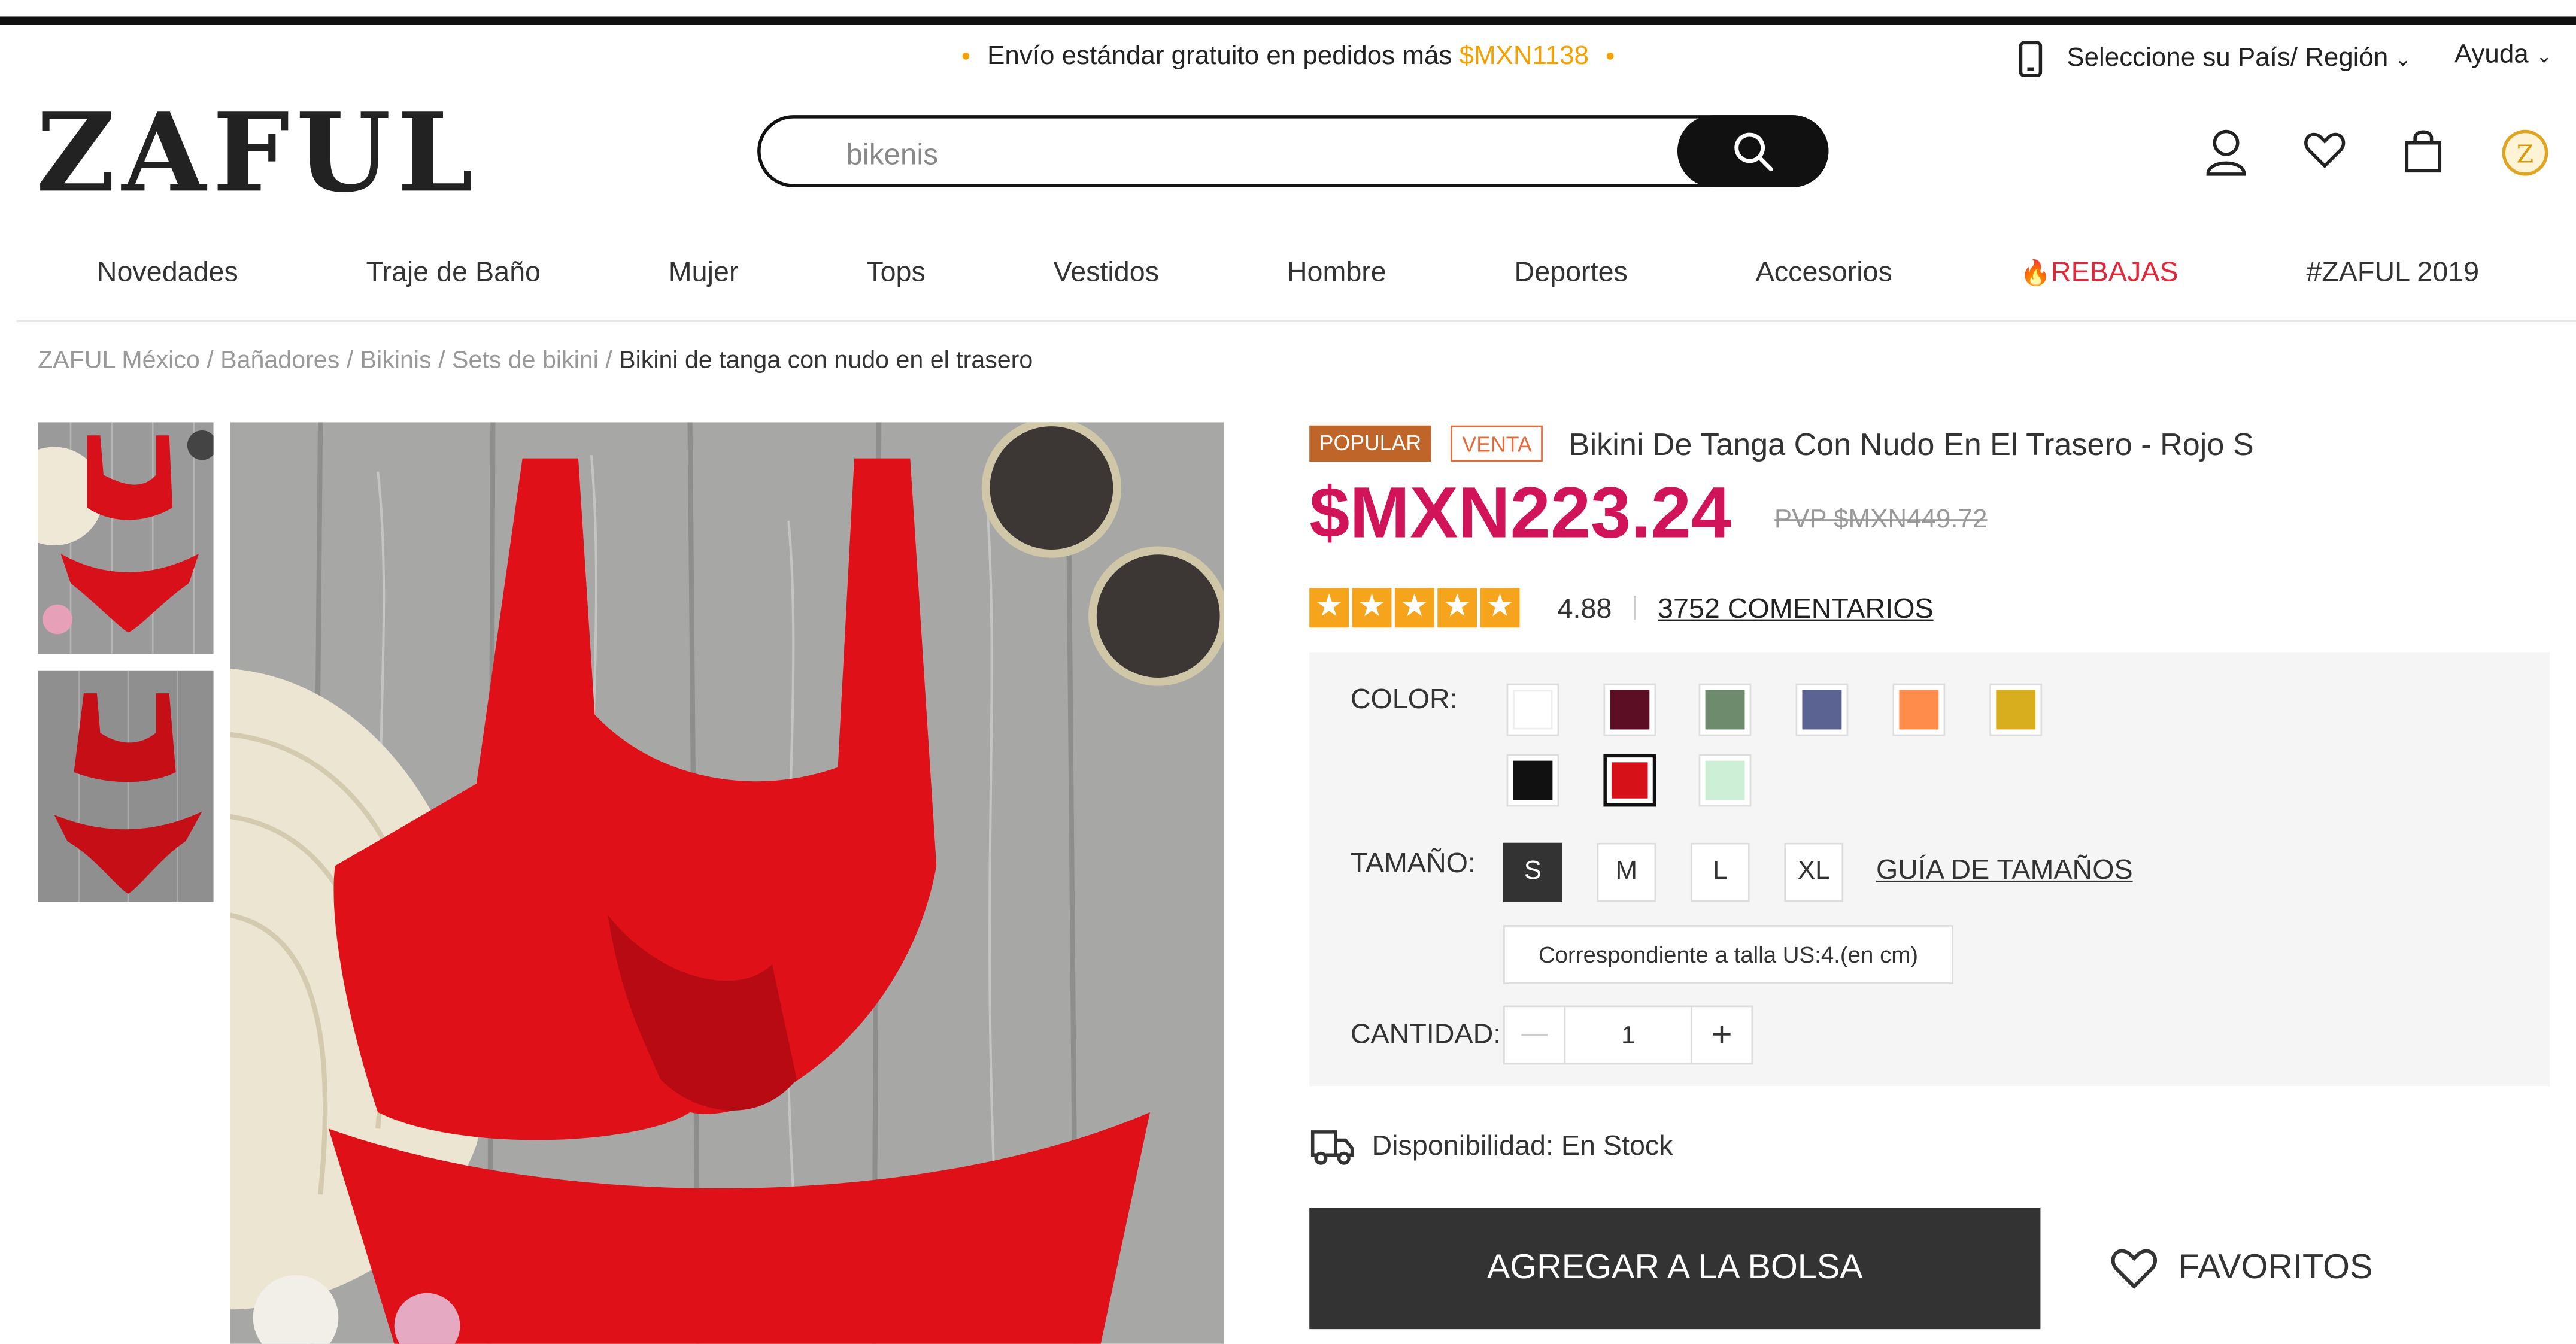 This screenshot has width=2576, height=1344. I want to click on quantity-decrement-button: —, so click(1535, 1035).